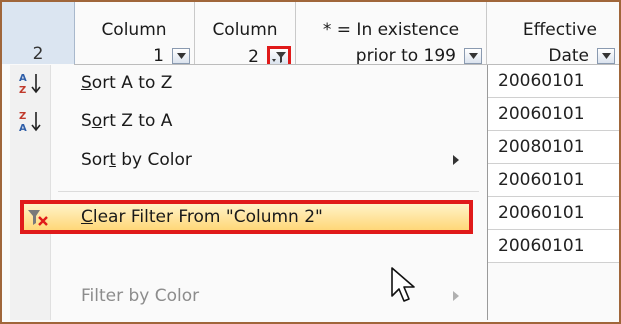 This screenshot has height=324, width=621. What do you see at coordinates (38, 33) in the screenshot?
I see `row-header: 2` at bounding box center [38, 33].